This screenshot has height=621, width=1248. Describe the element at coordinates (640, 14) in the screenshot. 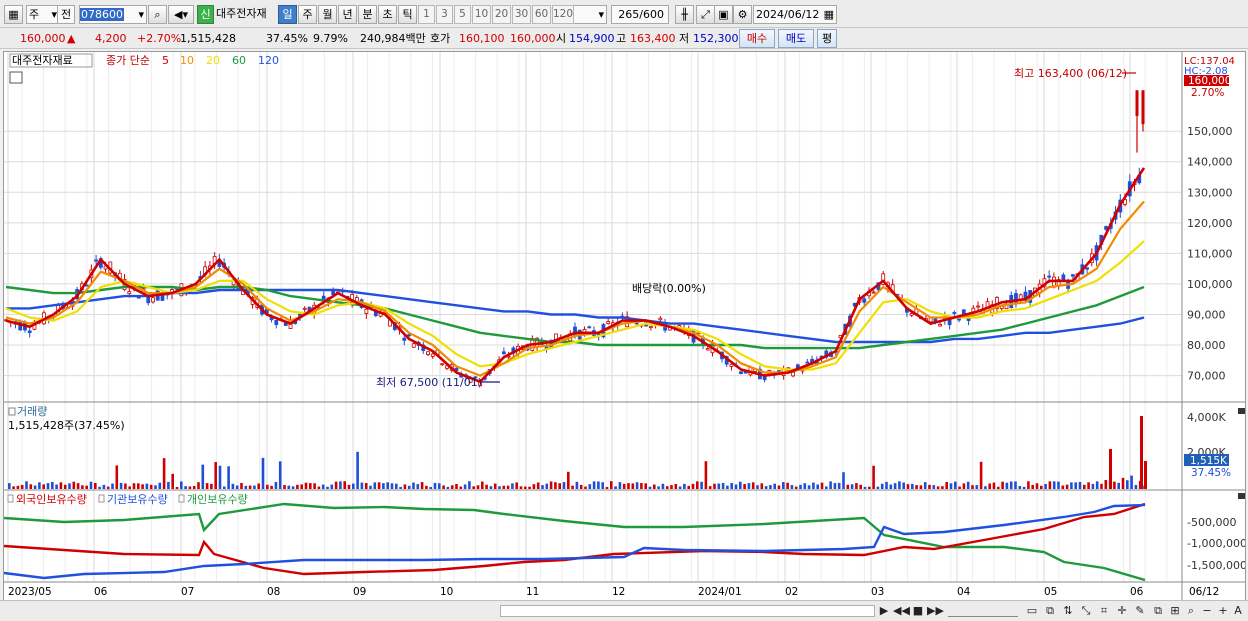

I see `count-input: 265/600` at that location.